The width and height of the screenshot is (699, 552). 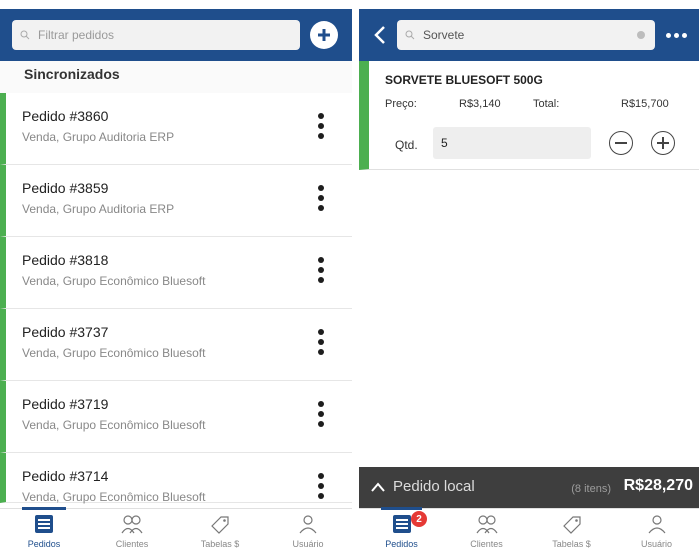 I want to click on increase-quantity-button, so click(x=663, y=143).